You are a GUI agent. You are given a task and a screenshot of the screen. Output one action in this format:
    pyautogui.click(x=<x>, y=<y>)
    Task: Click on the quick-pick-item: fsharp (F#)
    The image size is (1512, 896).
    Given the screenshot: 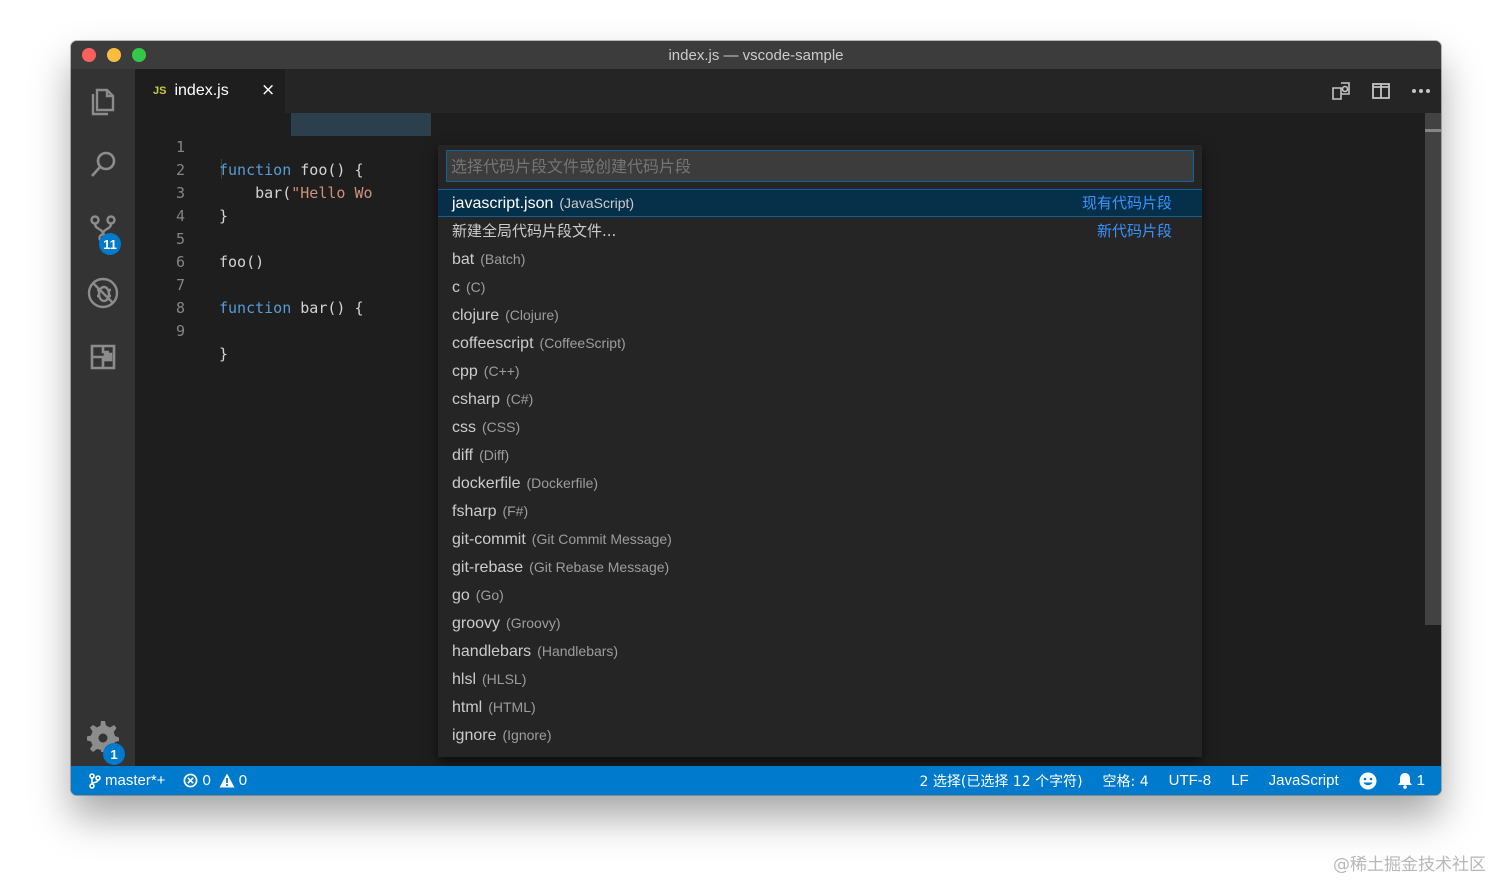 What is the action you would take?
    pyautogui.click(x=820, y=511)
    